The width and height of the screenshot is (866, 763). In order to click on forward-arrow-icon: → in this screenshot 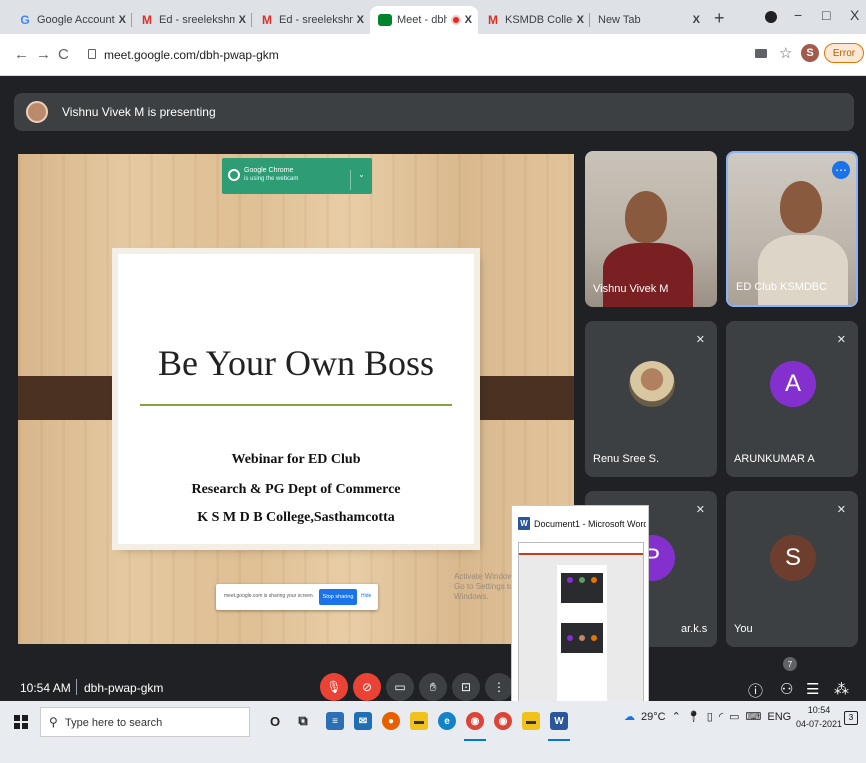, I will do `click(43, 54)`.